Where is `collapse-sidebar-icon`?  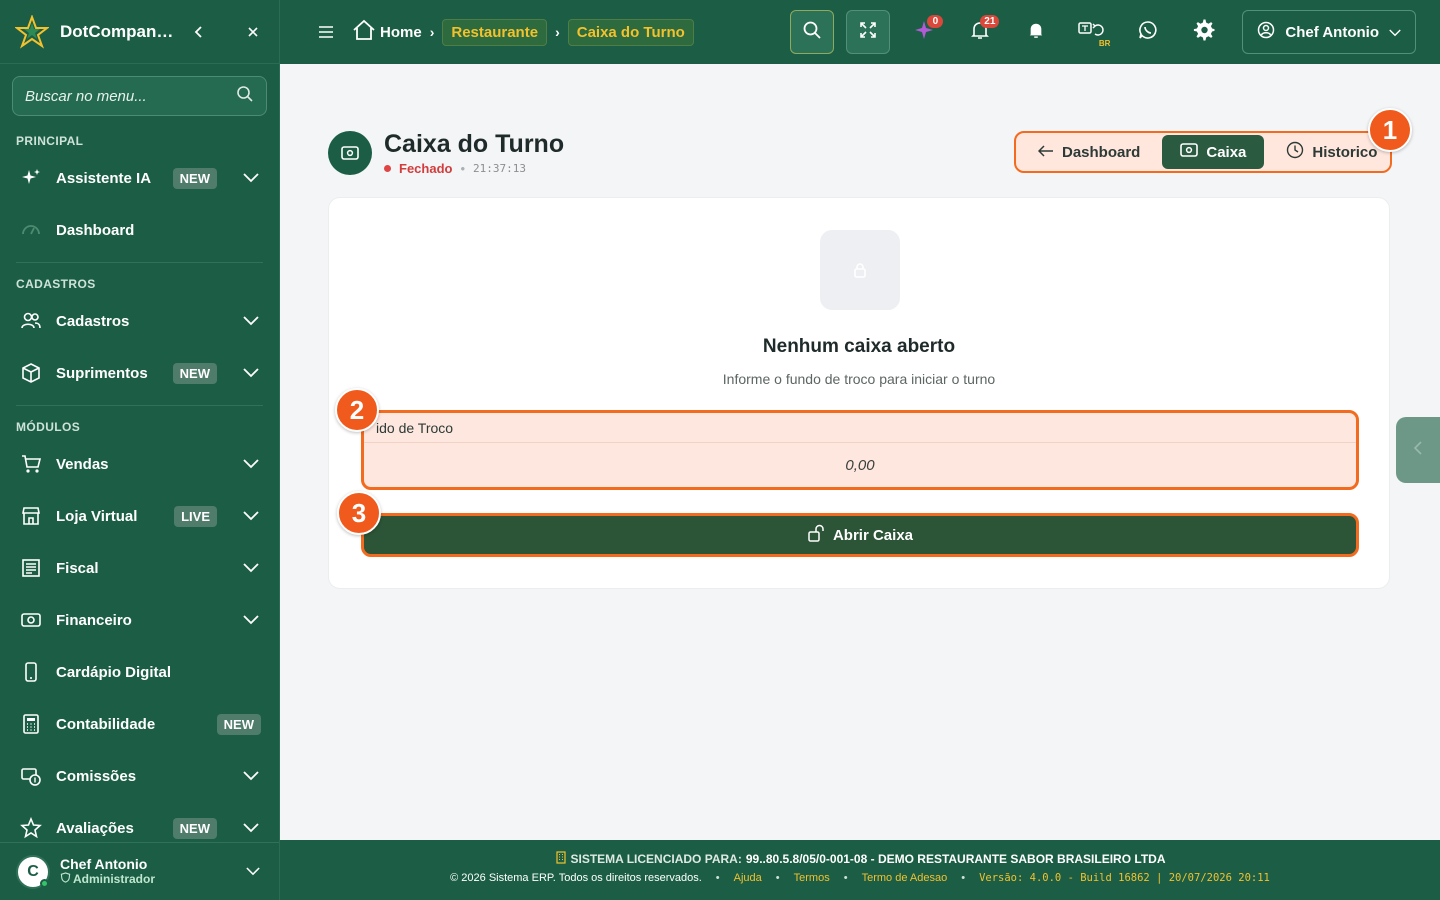
collapse-sidebar-icon is located at coordinates (199, 32).